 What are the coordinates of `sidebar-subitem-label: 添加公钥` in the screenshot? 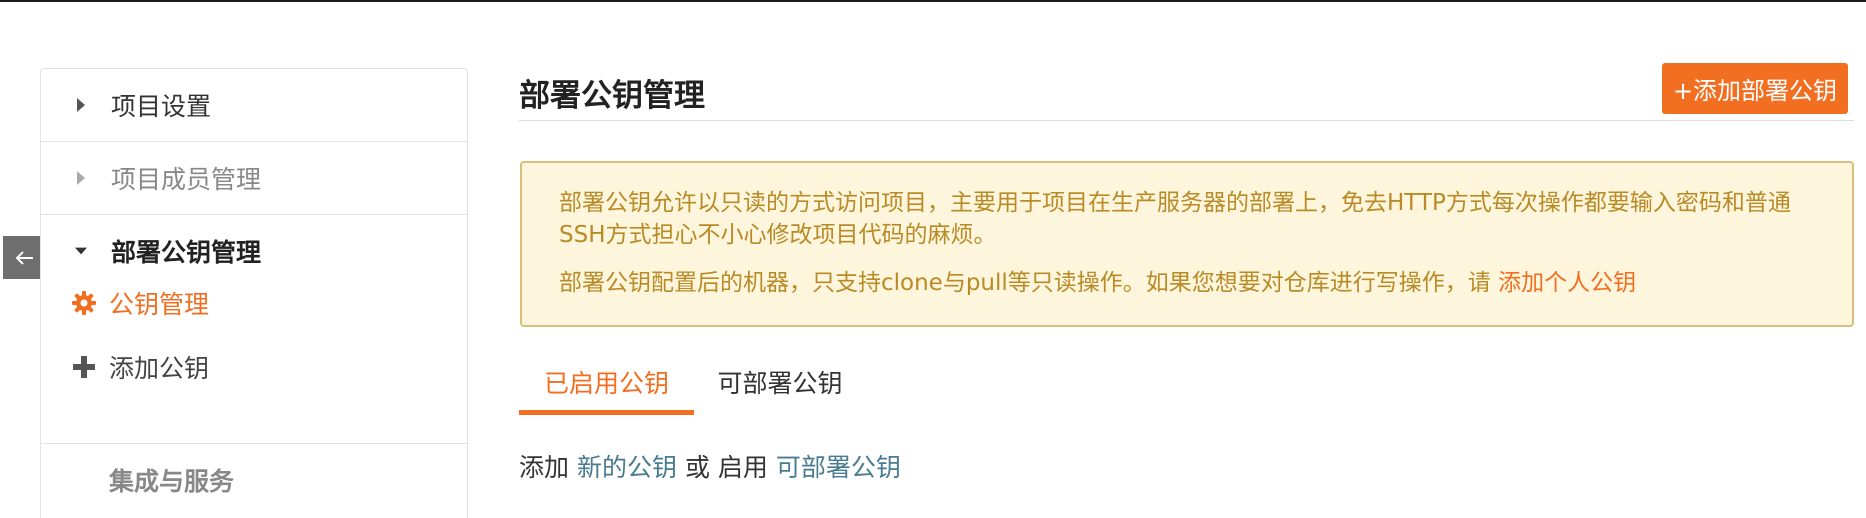 It's located at (159, 368).